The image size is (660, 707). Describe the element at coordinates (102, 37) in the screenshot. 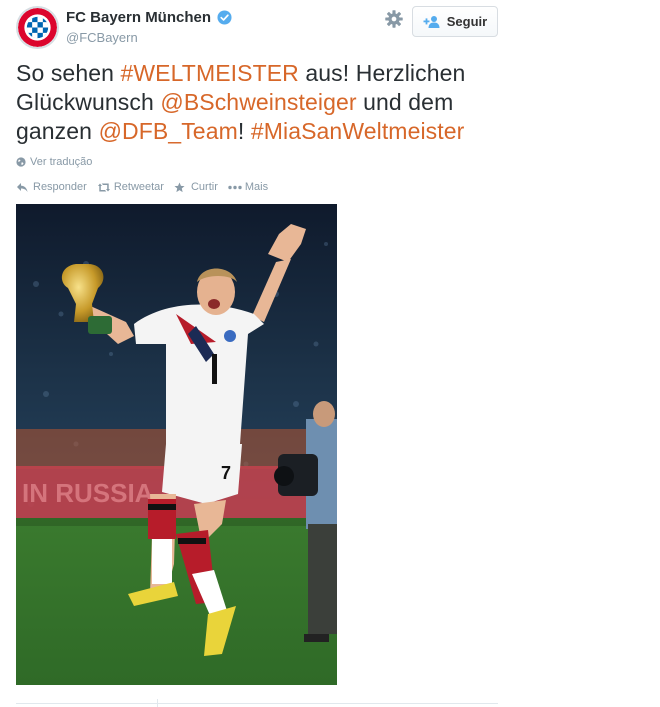

I see `account-handle: @FCBayern` at that location.